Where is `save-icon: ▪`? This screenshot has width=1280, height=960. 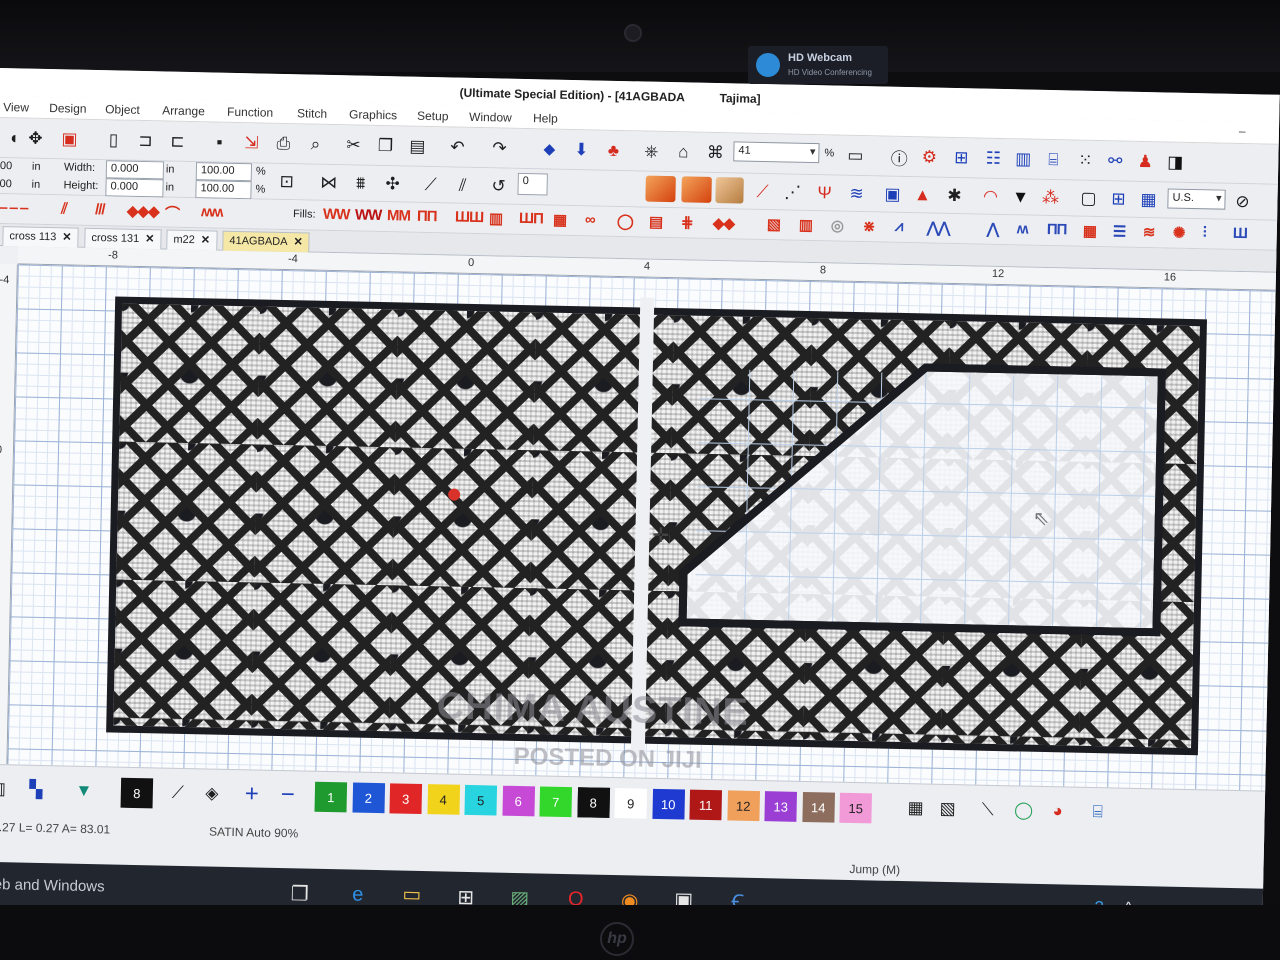
save-icon: ▪ is located at coordinates (219, 142).